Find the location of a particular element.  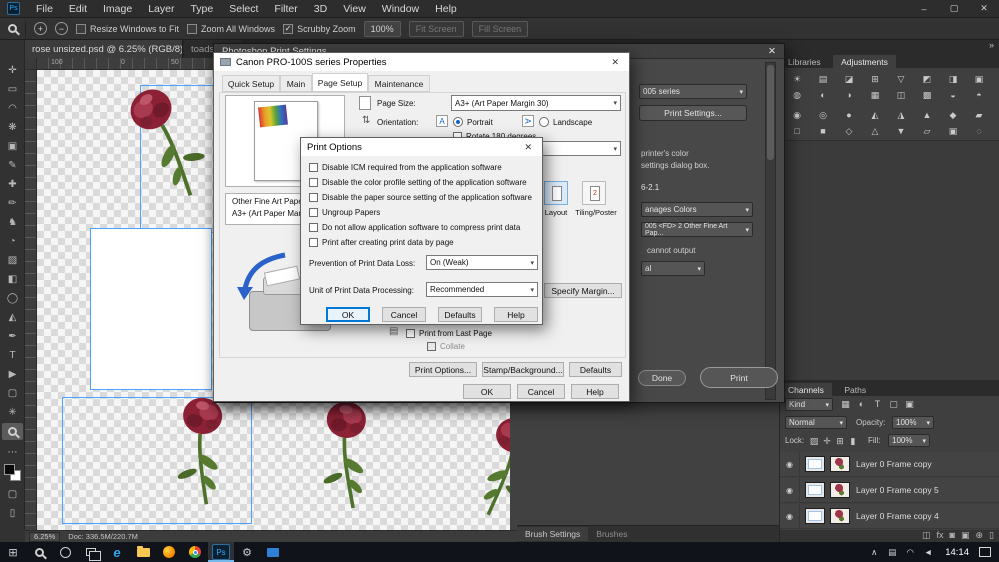

cortana-button is located at coordinates (65, 552).